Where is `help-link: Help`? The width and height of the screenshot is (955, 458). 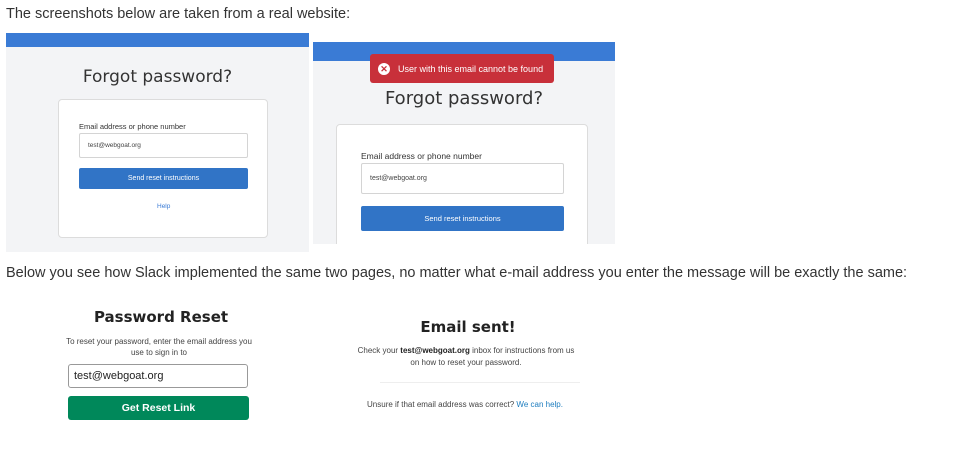 help-link: Help is located at coordinates (163, 206).